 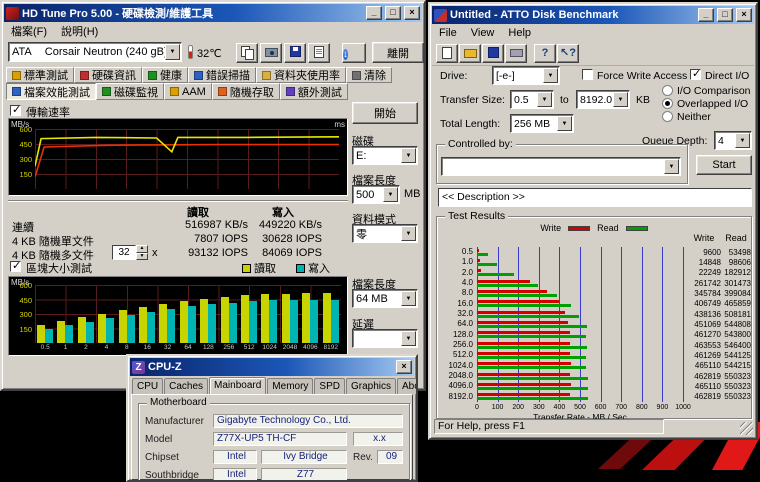 I want to click on tab-health: 健康, so click(x=165, y=75).